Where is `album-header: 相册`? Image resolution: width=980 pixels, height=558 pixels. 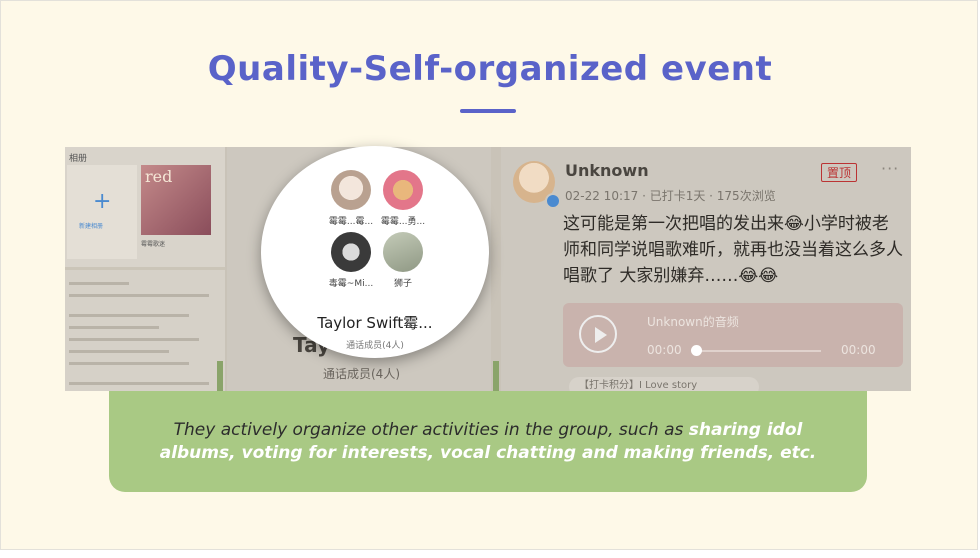 album-header: 相册 is located at coordinates (78, 159).